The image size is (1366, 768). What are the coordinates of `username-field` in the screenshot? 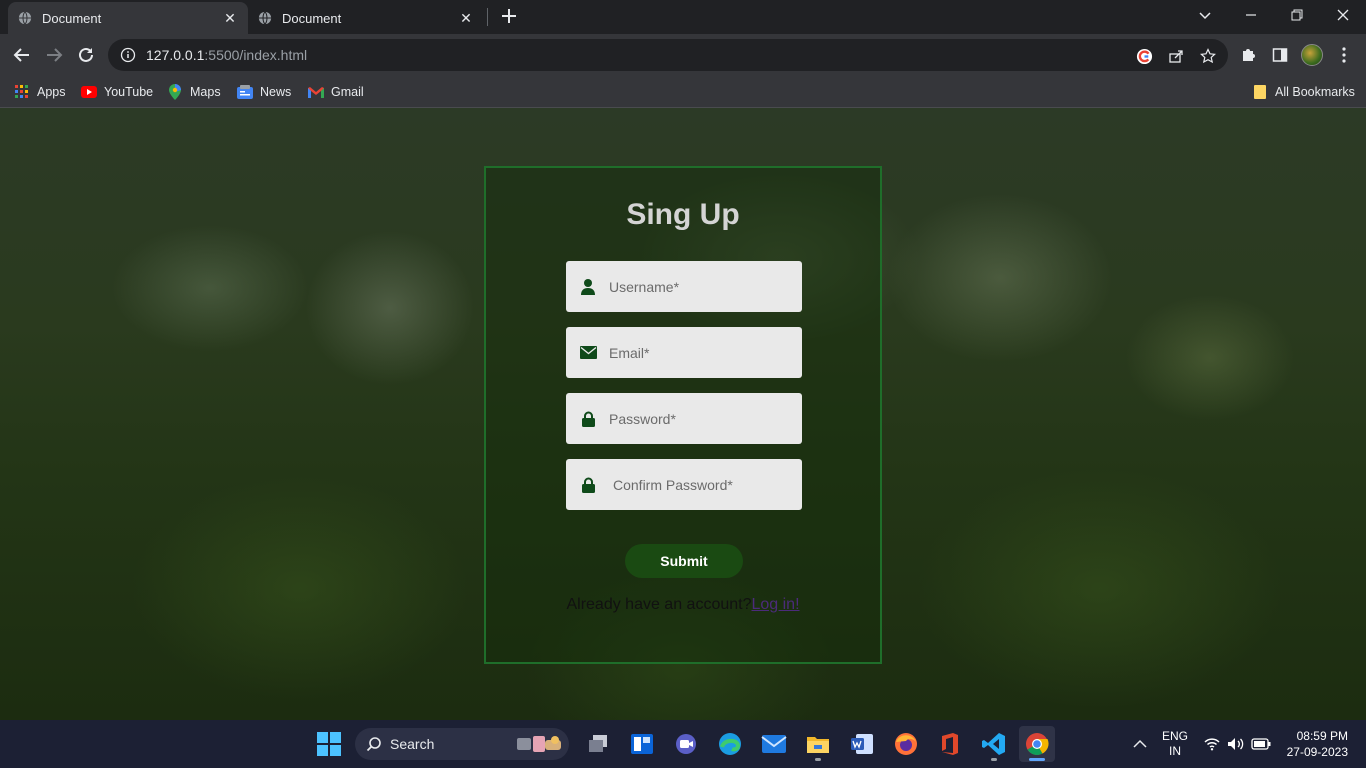 It's located at (684, 286).